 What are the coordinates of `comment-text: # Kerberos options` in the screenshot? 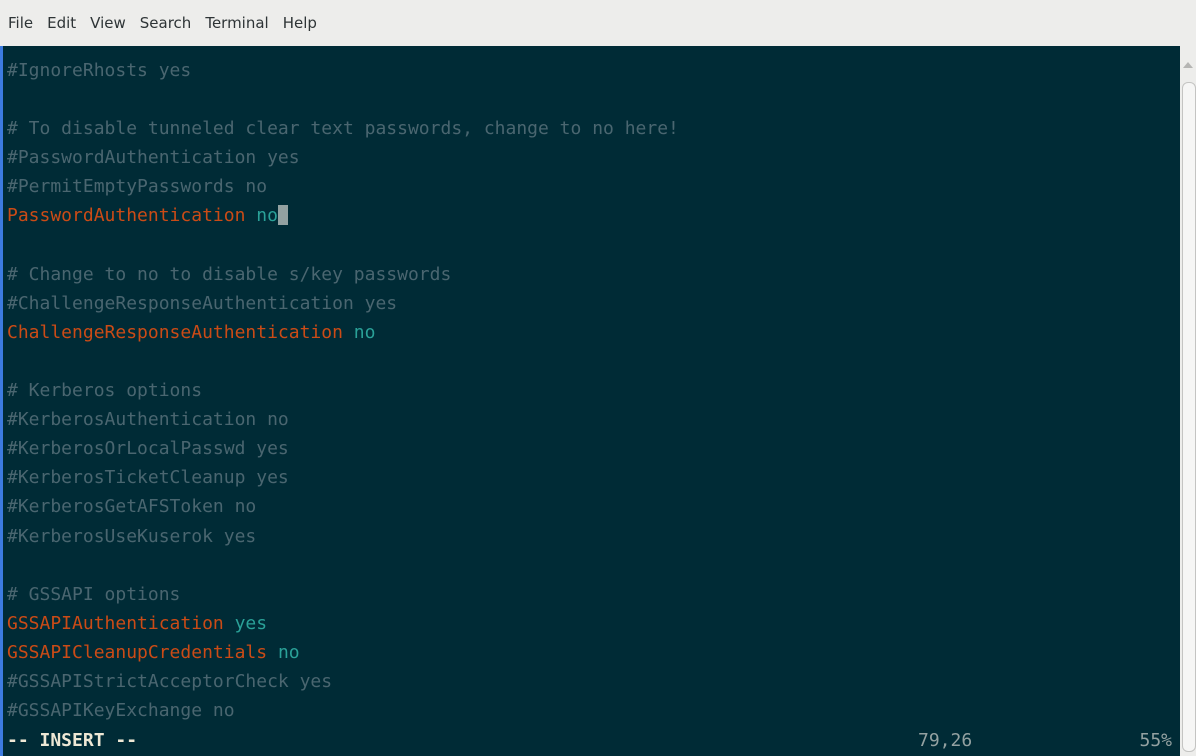 It's located at (105, 391).